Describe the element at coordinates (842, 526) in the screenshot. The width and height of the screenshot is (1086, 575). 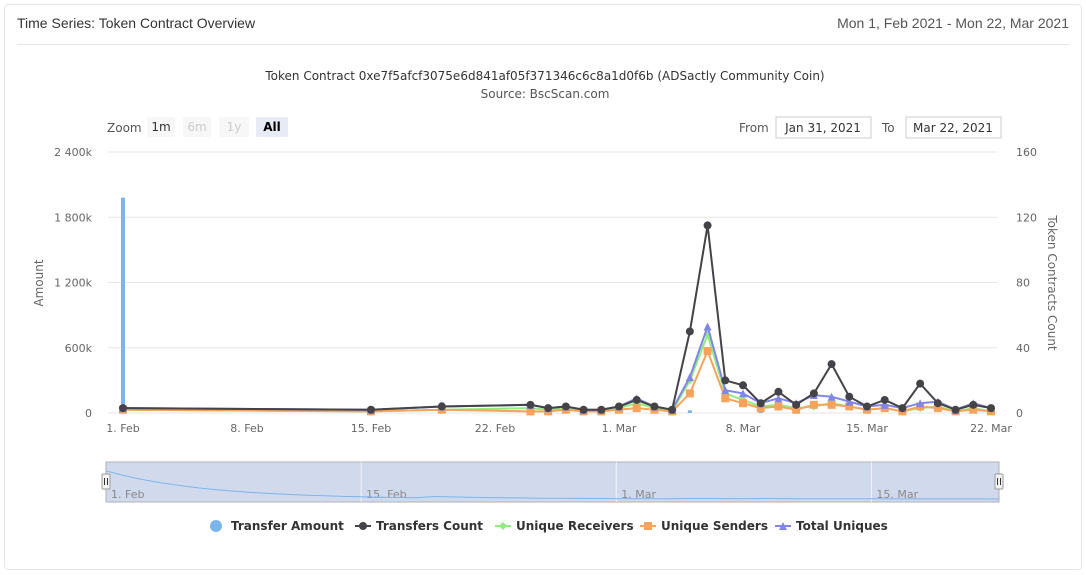
I see `legend-label: Total Uniques` at that location.